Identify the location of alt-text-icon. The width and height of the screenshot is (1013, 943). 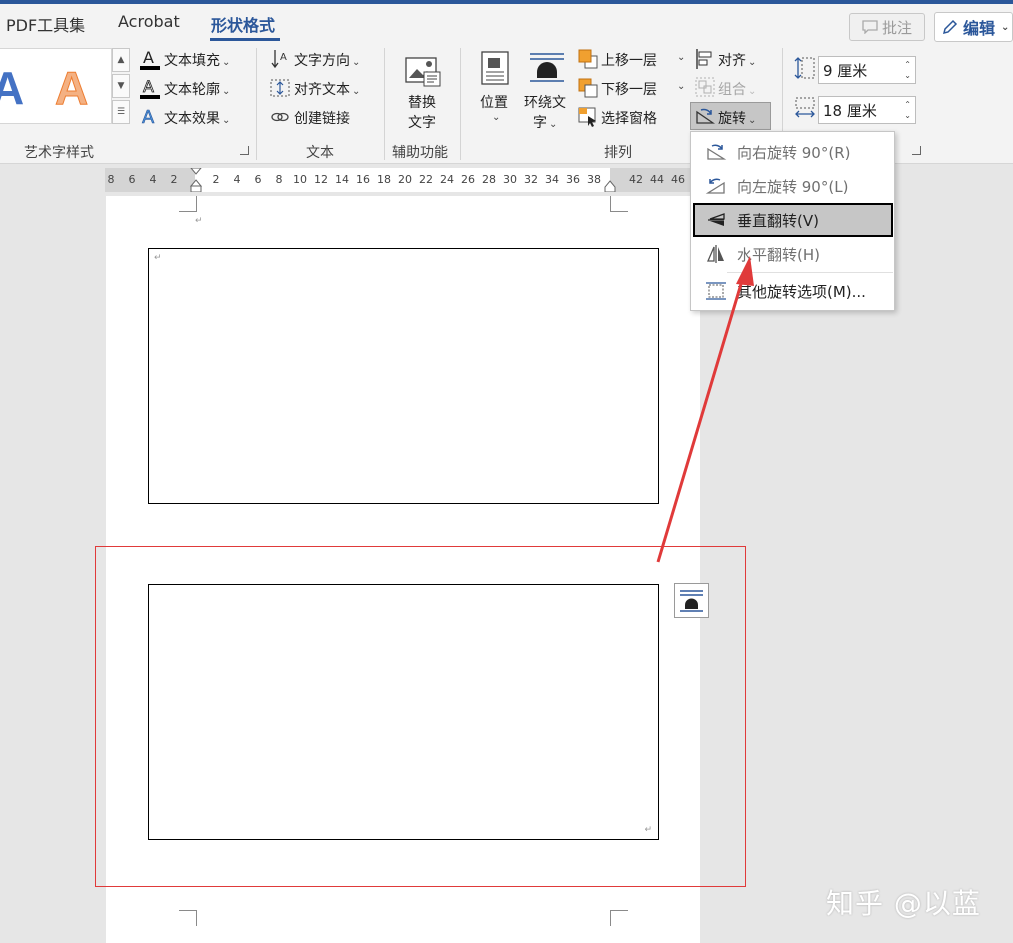
(423, 72).